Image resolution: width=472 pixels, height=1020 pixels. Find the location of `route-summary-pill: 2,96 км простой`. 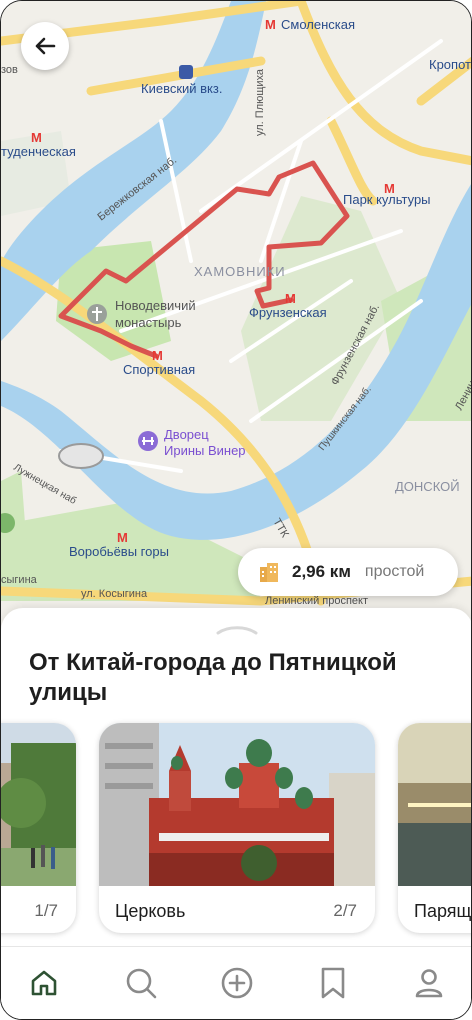

route-summary-pill: 2,96 км простой is located at coordinates (348, 572).